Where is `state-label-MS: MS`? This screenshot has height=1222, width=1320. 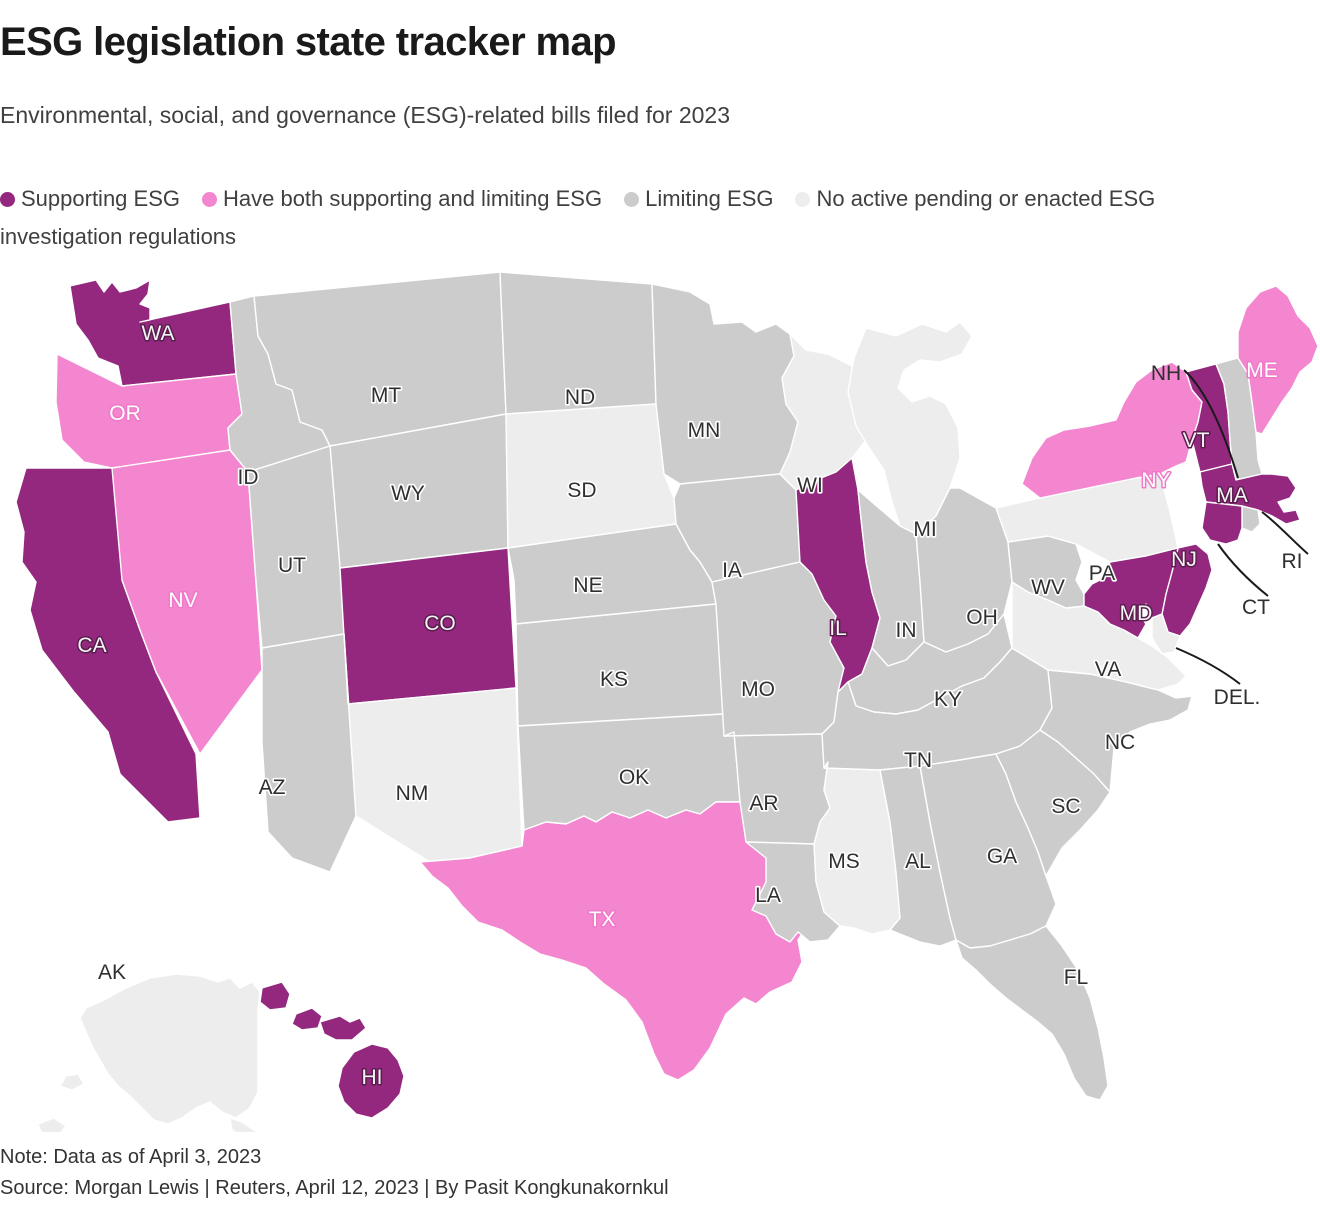
state-label-MS: MS is located at coordinates (844, 861).